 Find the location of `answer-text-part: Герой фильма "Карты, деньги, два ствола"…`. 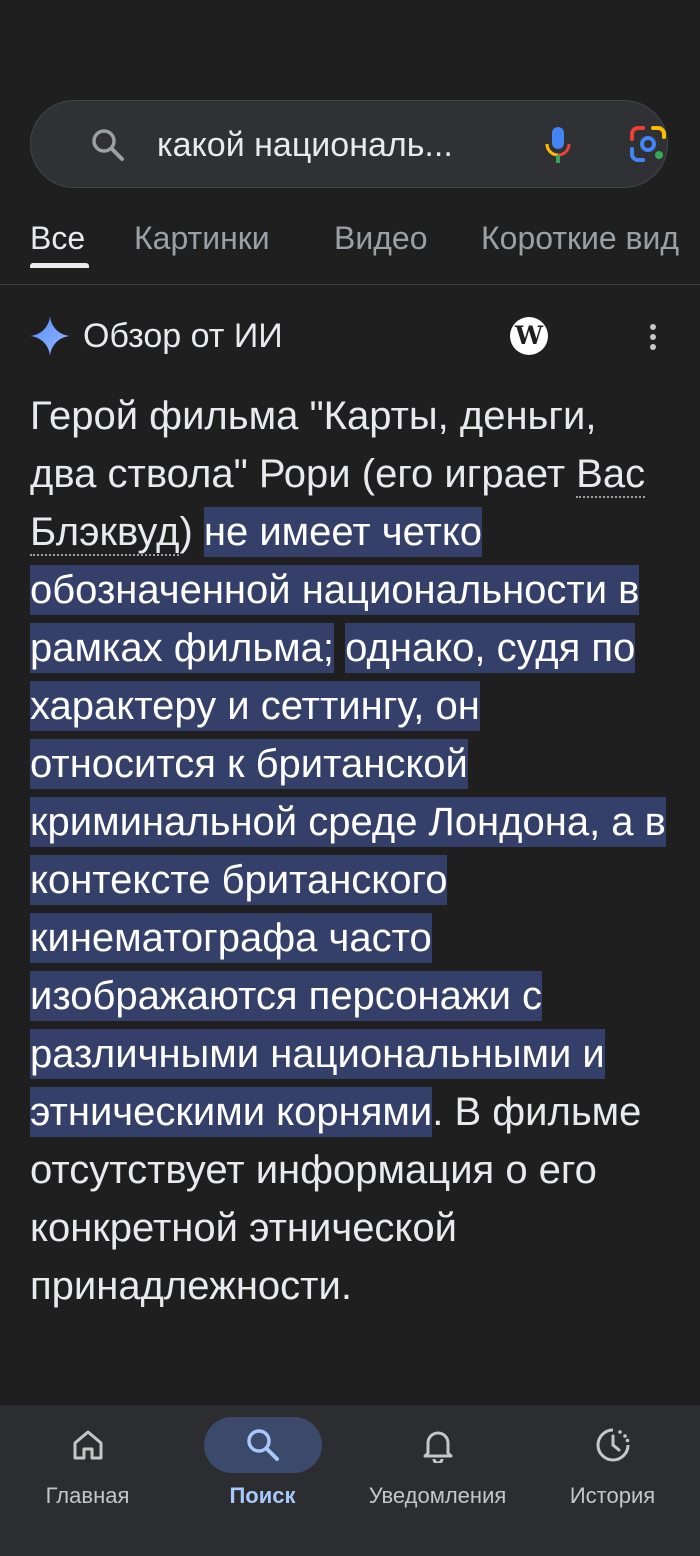

answer-text-part: Герой фильма "Карты, деньги, два ствола"… is located at coordinates (313, 445).